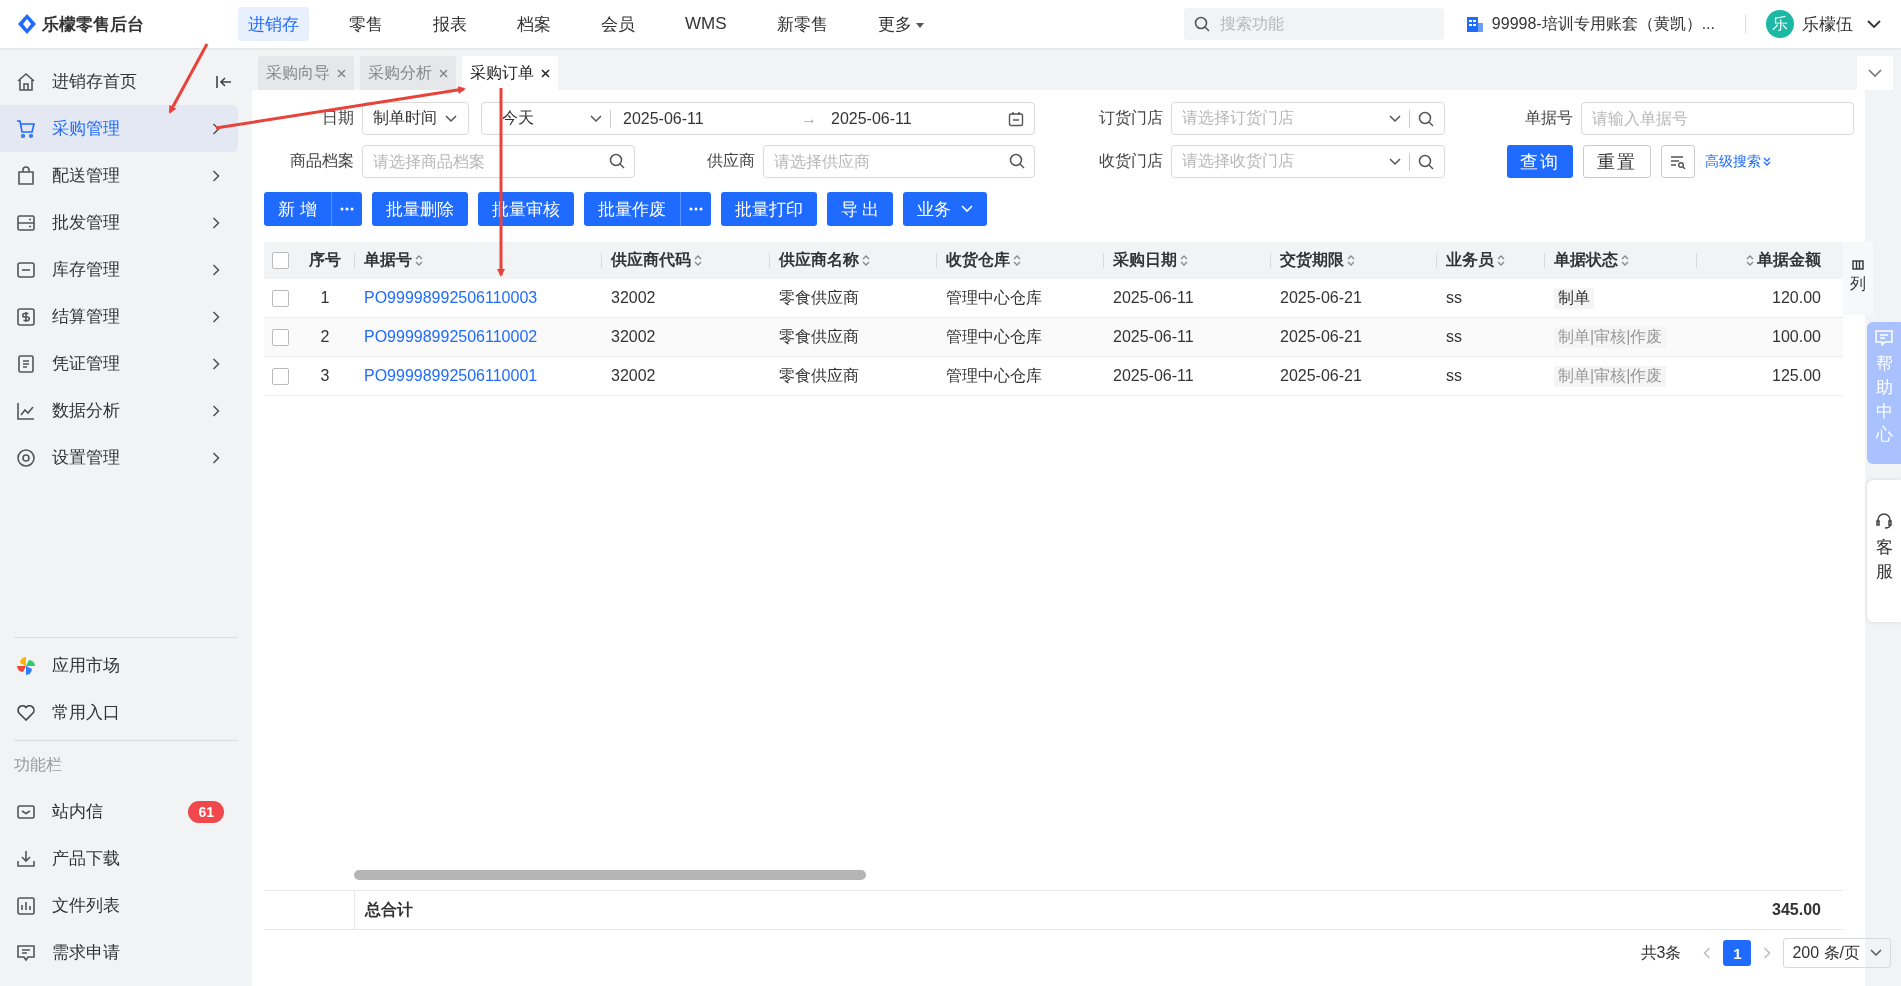  Describe the element at coordinates (26, 858) in the screenshot. I see `download-icon` at that location.